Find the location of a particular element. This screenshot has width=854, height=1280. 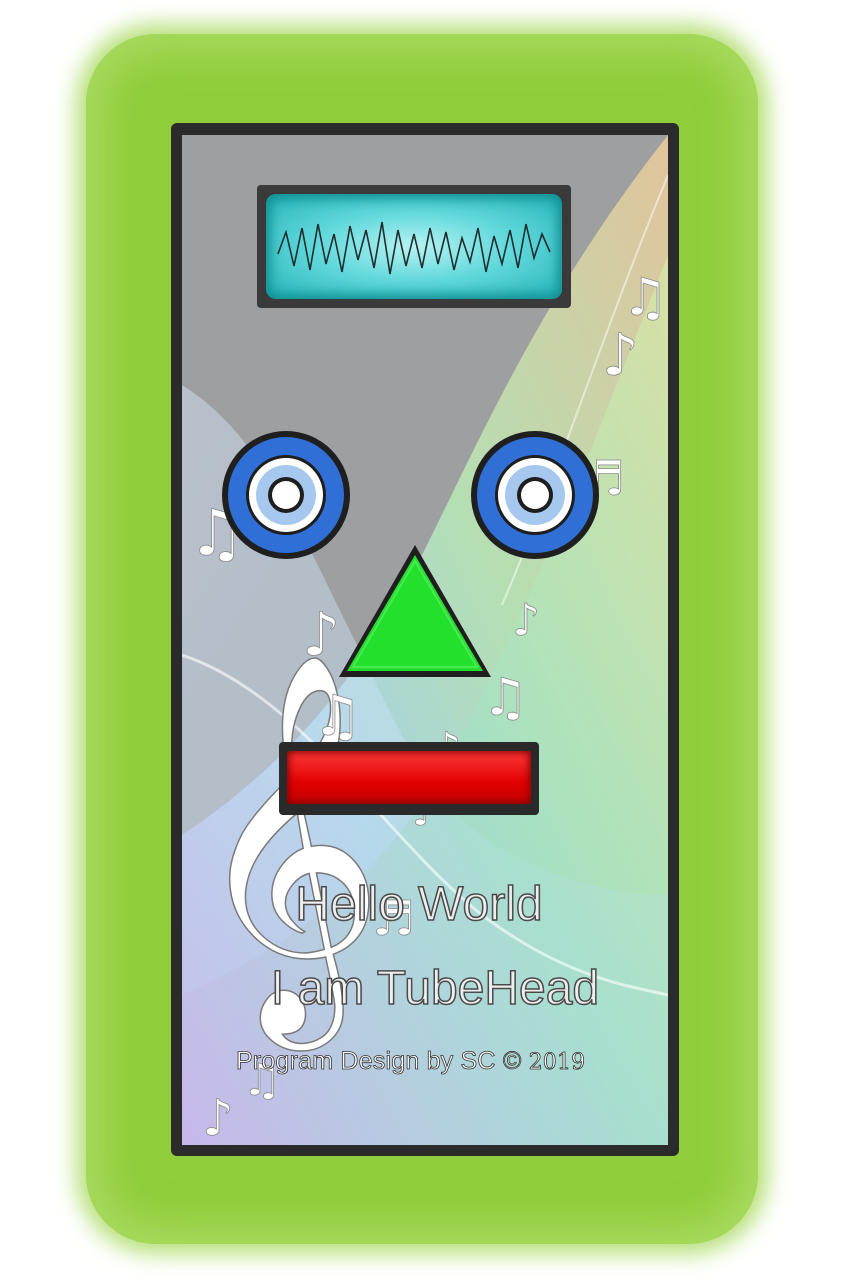

credit-text: Program Design by SC © 2019 is located at coordinates (411, 1061).